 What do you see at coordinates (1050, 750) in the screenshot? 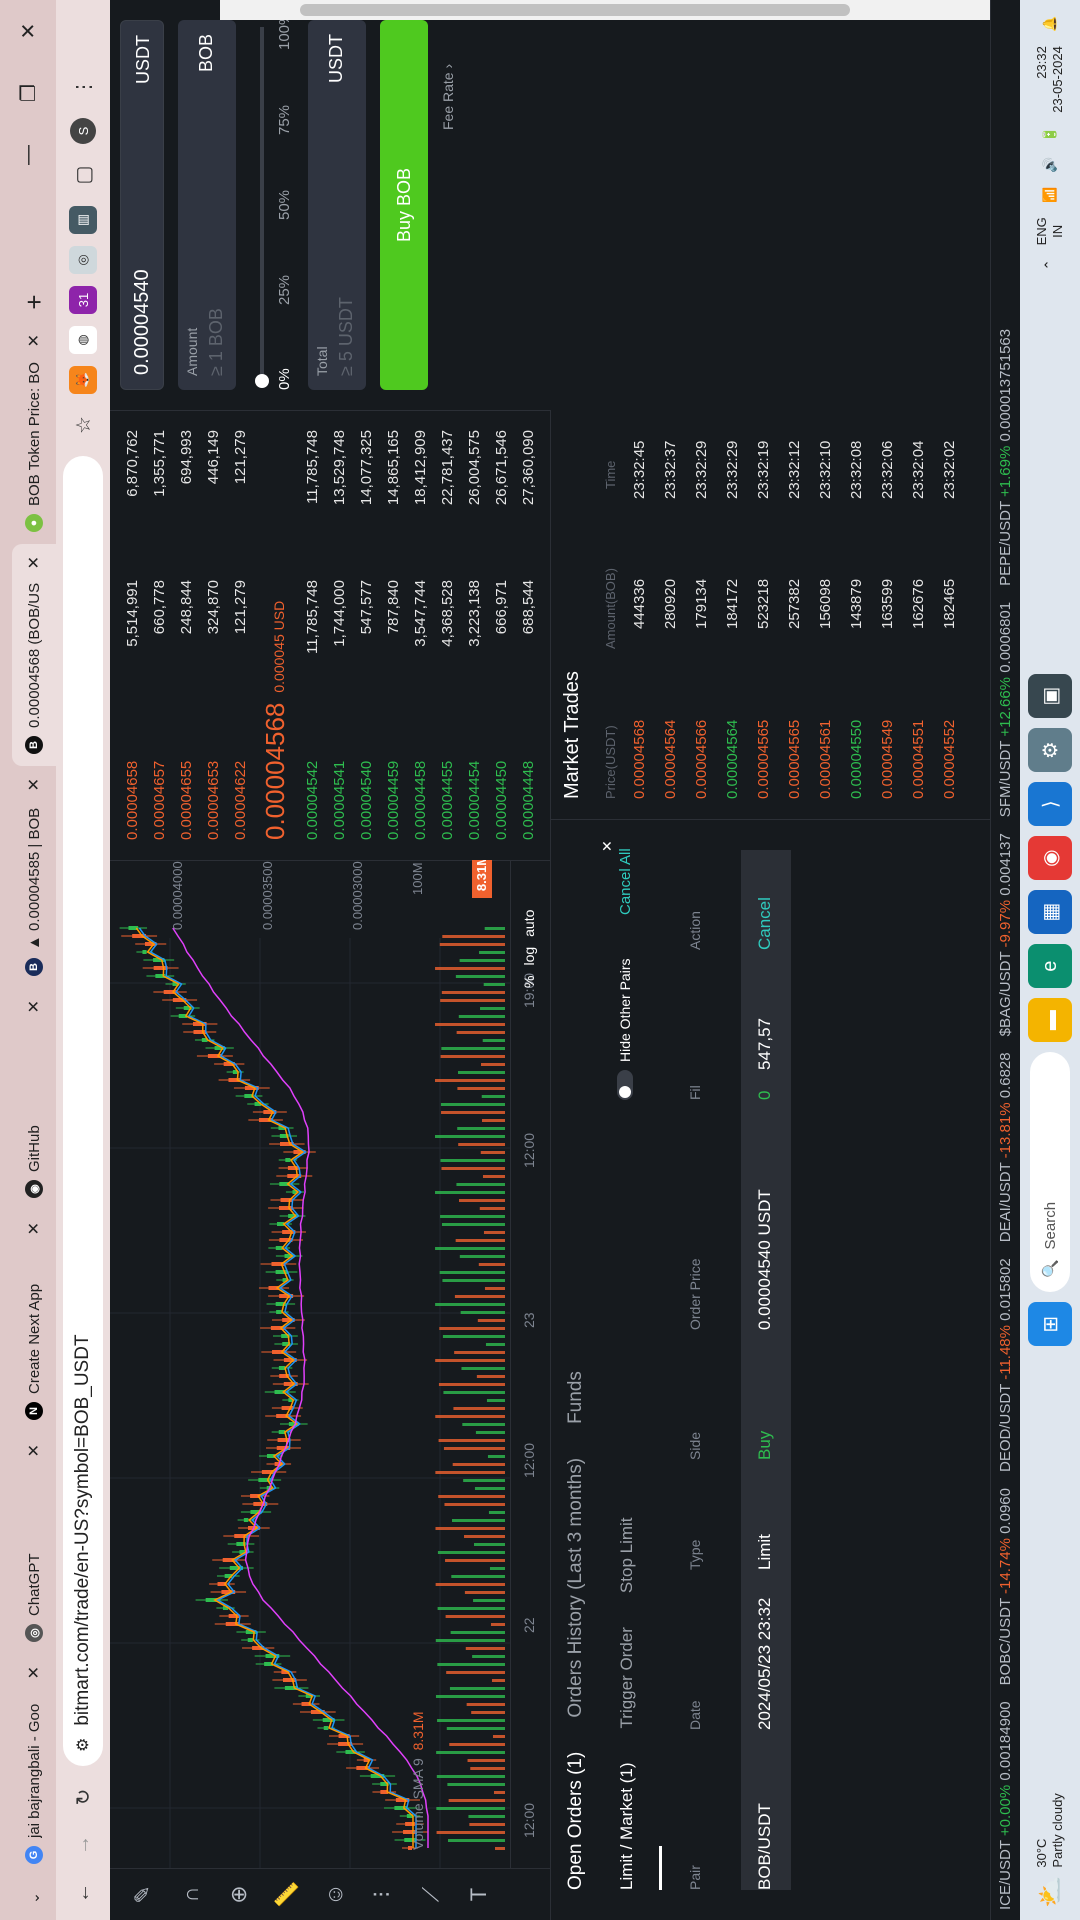
I see `settings-icon: ⚙` at bounding box center [1050, 750].